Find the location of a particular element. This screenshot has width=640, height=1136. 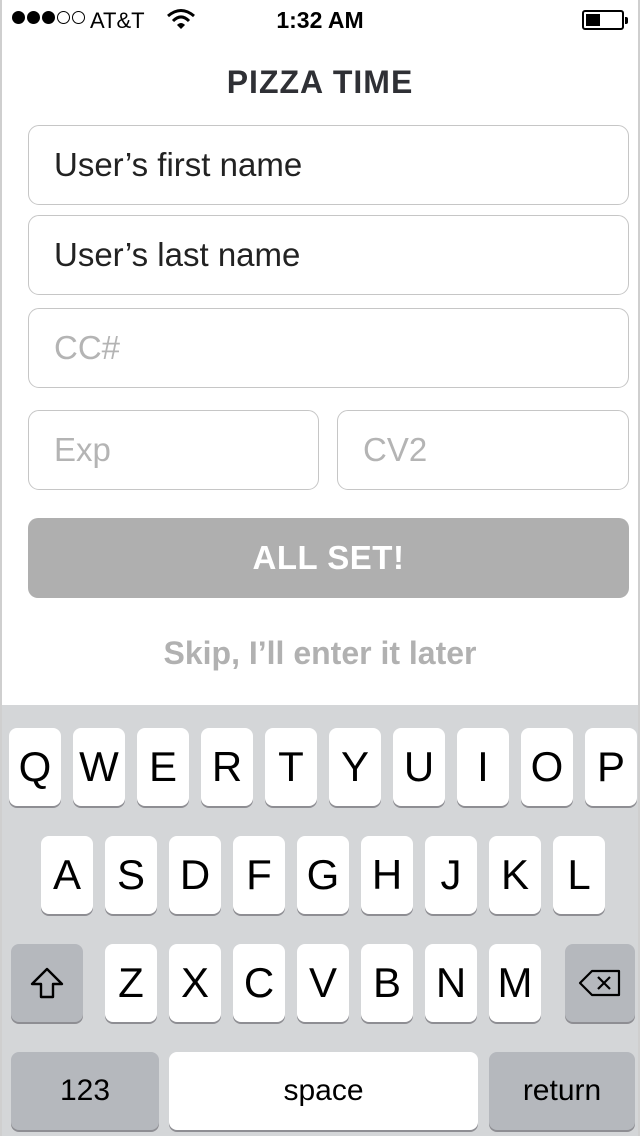

backspace-key is located at coordinates (600, 983).